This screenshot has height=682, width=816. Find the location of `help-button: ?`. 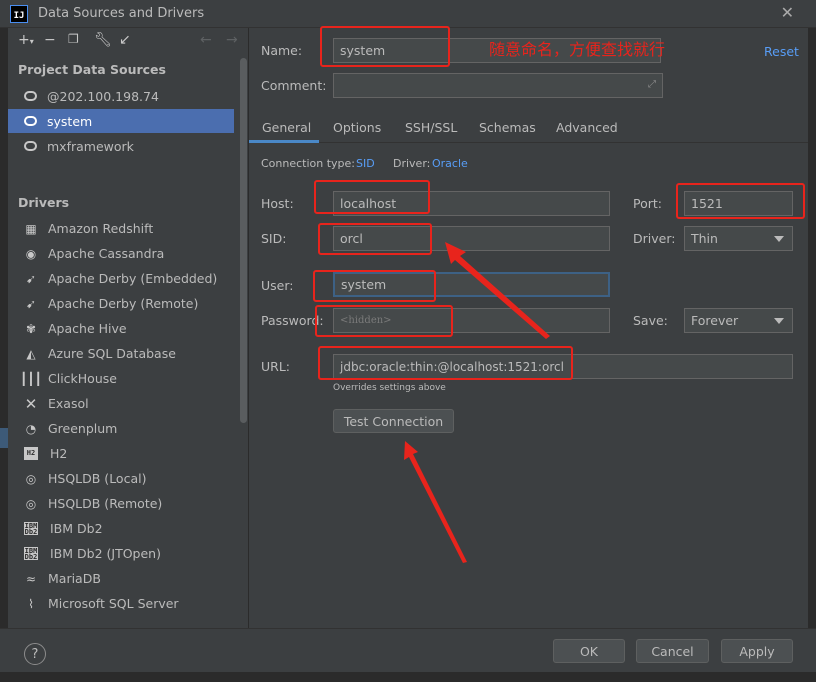

help-button: ? is located at coordinates (35, 654).